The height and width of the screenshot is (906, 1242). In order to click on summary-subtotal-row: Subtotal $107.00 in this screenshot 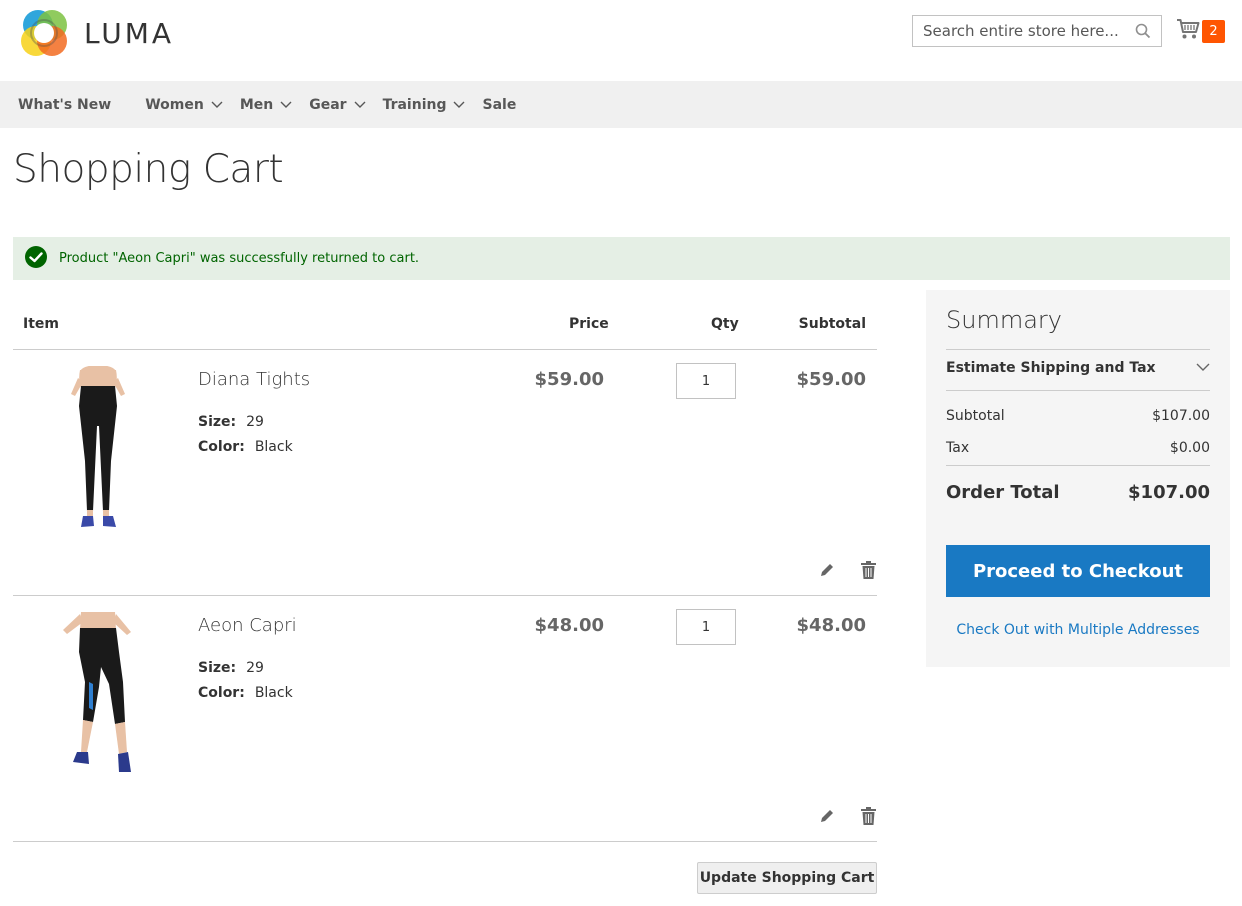, I will do `click(1078, 416)`.